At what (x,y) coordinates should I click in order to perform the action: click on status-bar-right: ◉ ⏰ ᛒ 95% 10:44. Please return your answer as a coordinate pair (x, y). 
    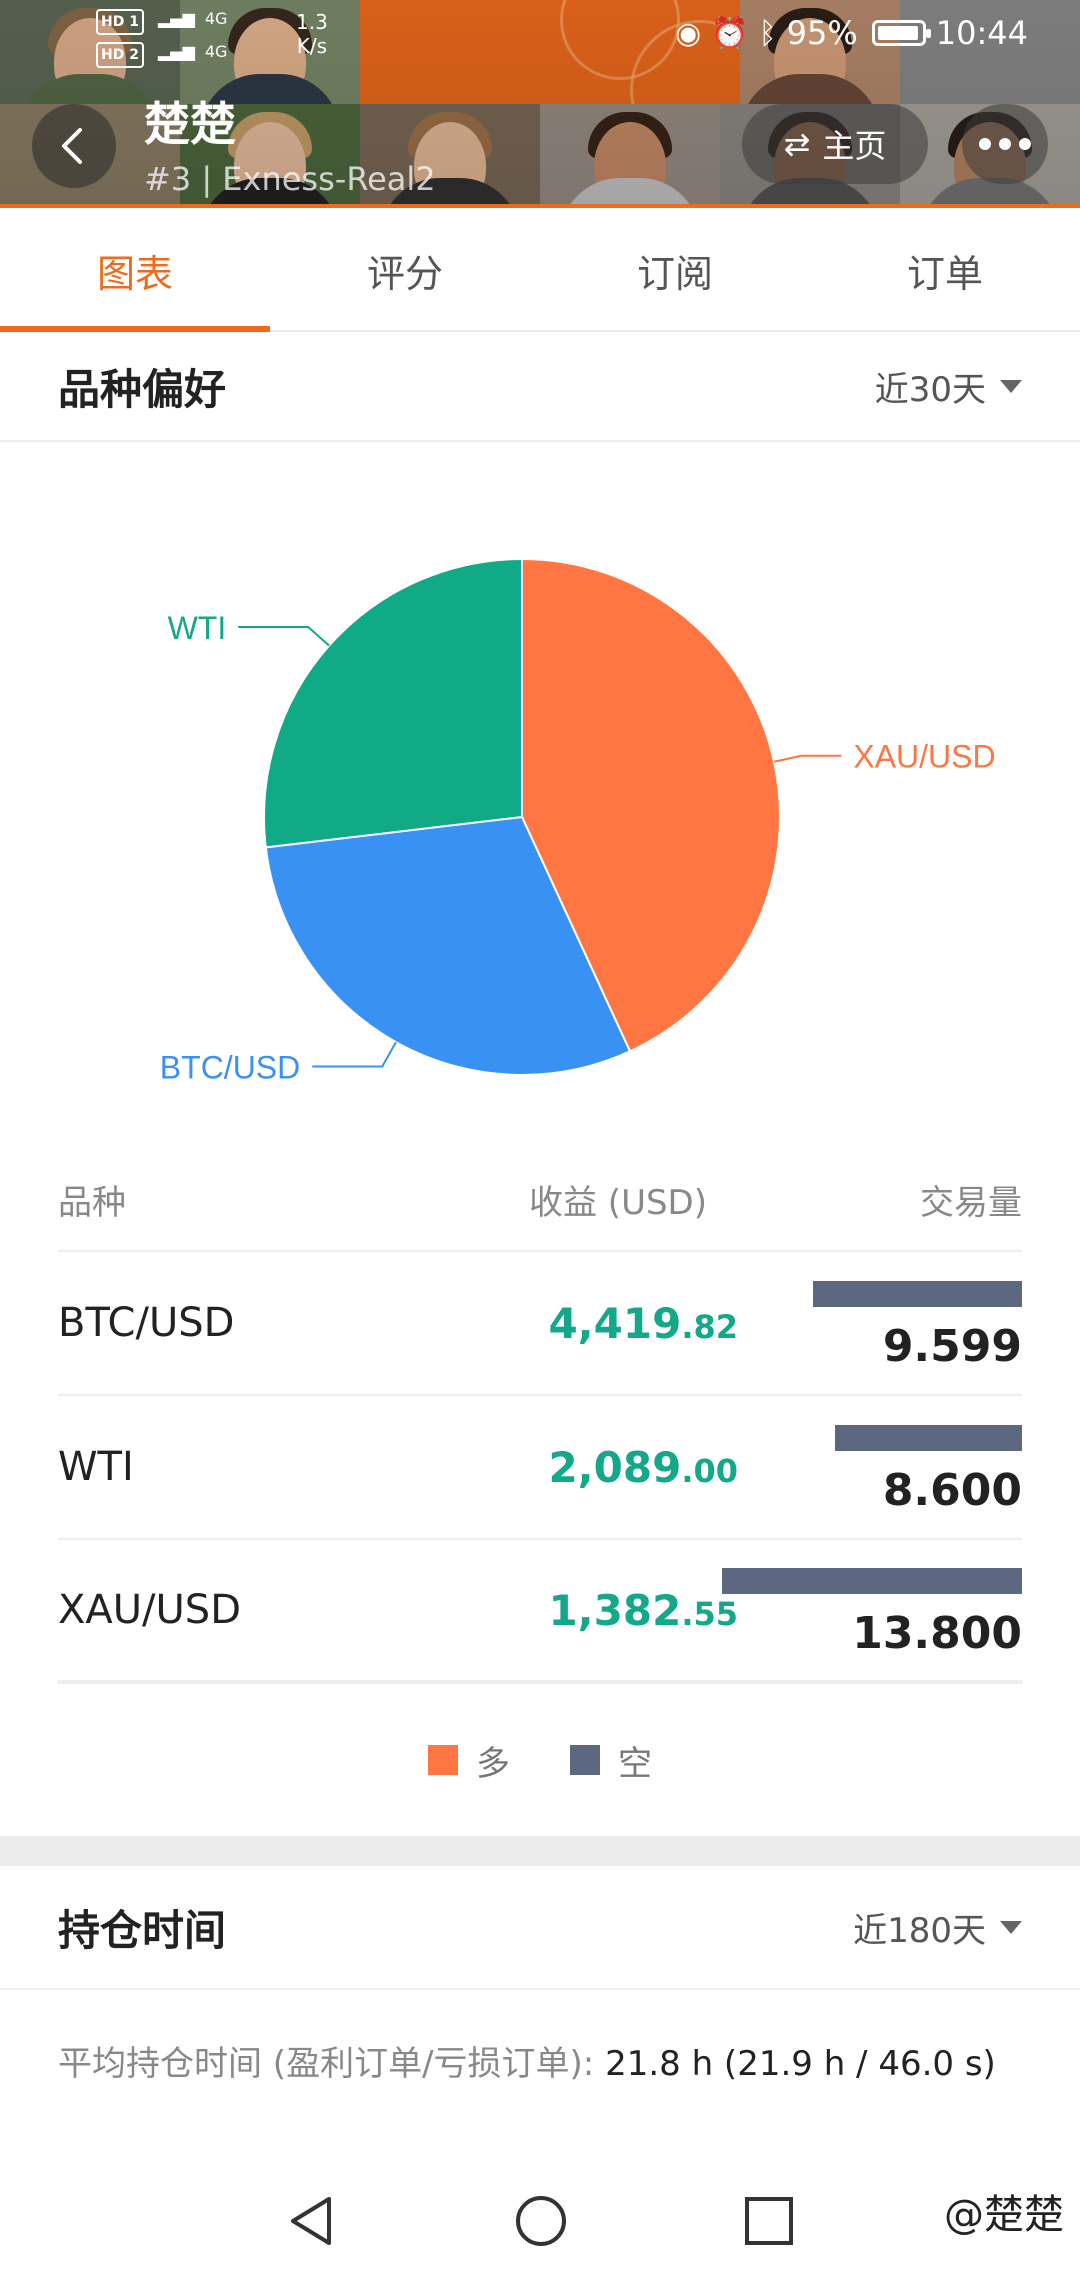
    Looking at the image, I should click on (851, 33).